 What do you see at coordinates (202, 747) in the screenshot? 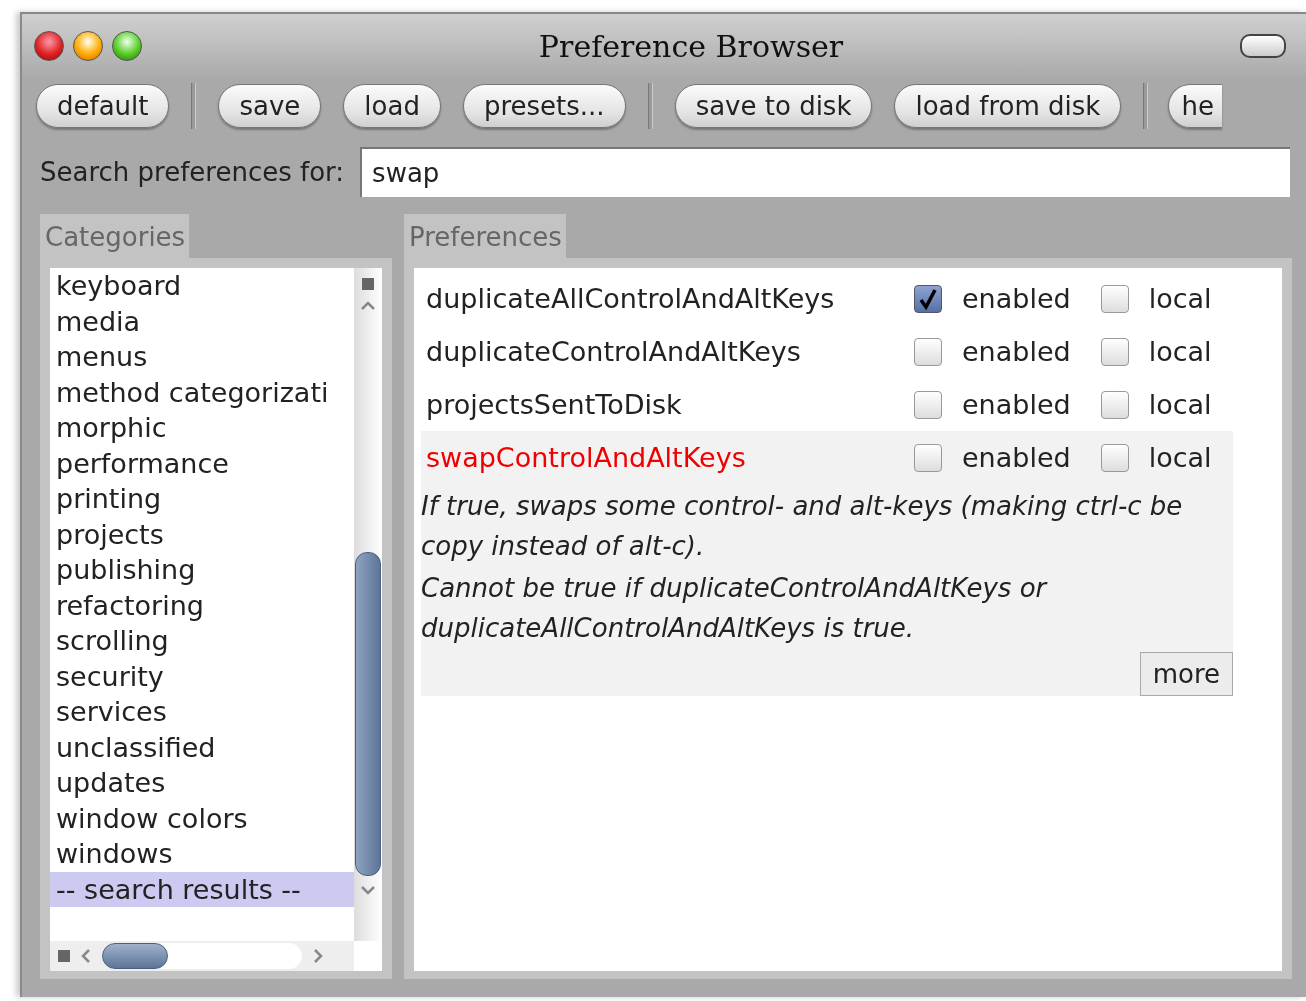
I see `category-item: unclassified` at bounding box center [202, 747].